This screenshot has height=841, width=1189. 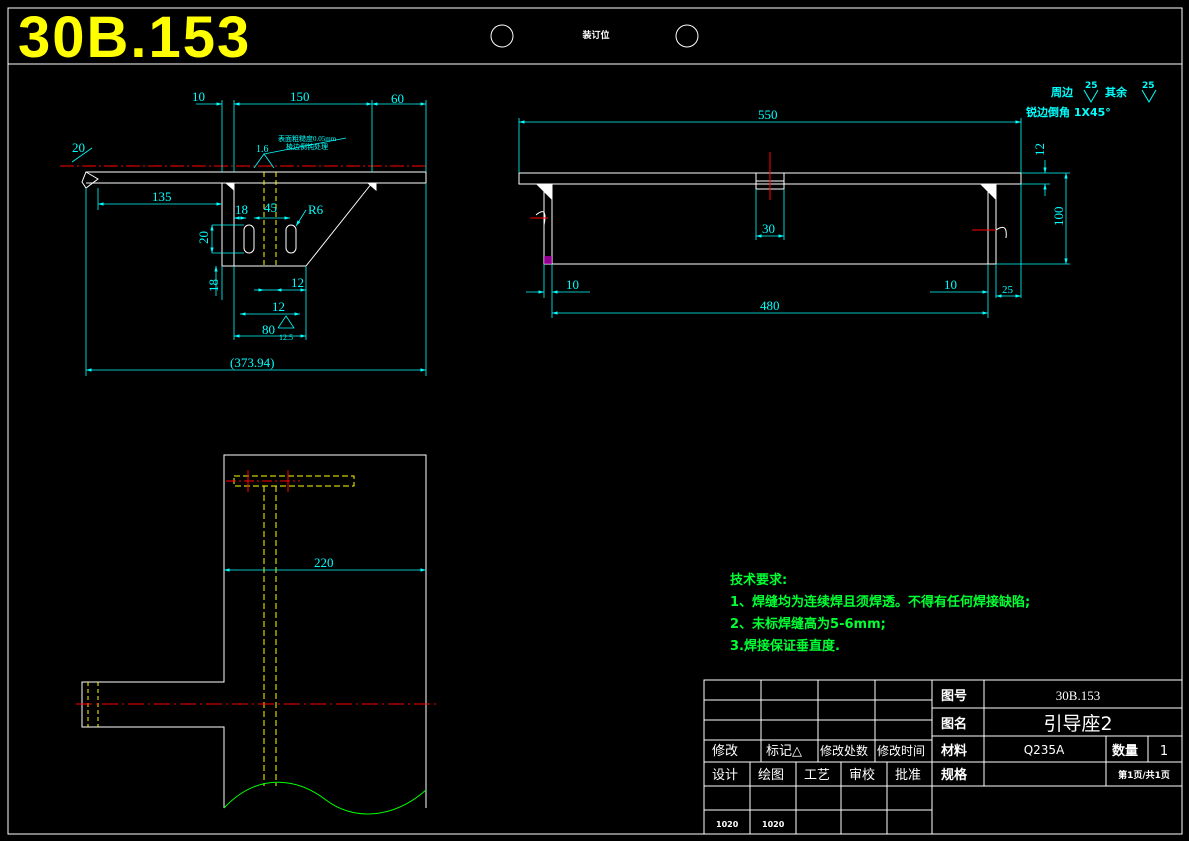 What do you see at coordinates (770, 305) in the screenshot?
I see `dim-480: 480` at bounding box center [770, 305].